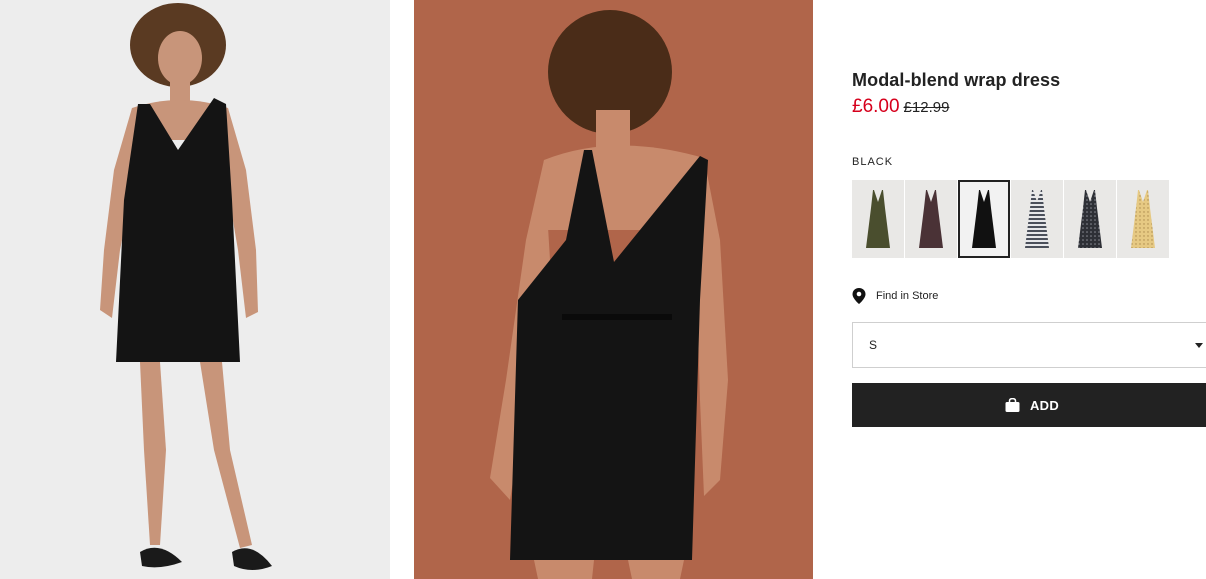 This screenshot has height=579, width=1206. What do you see at coordinates (1012, 405) in the screenshot?
I see `shopping-bag-icon` at bounding box center [1012, 405].